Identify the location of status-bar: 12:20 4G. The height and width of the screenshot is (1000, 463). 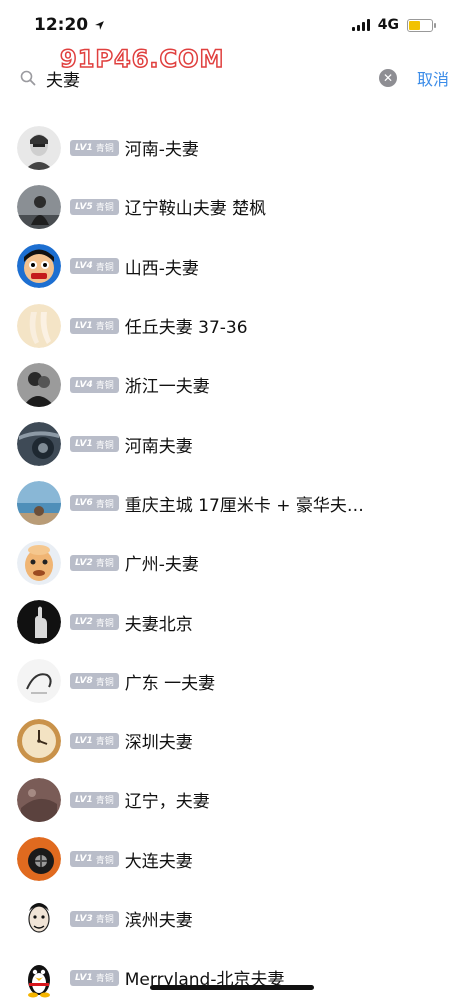
(231, 25).